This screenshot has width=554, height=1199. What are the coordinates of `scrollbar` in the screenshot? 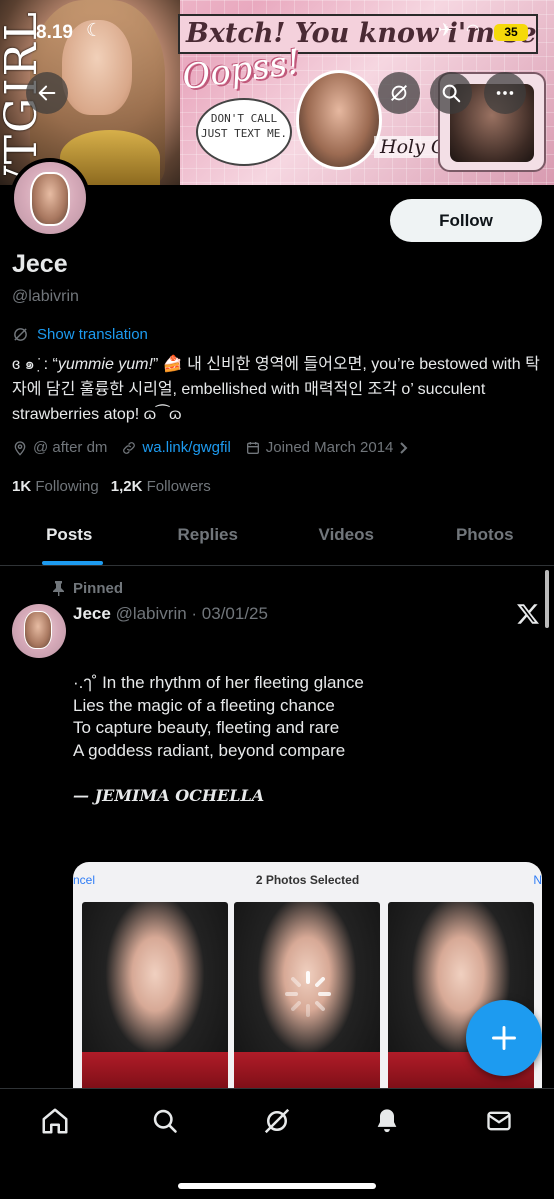 It's located at (547, 599).